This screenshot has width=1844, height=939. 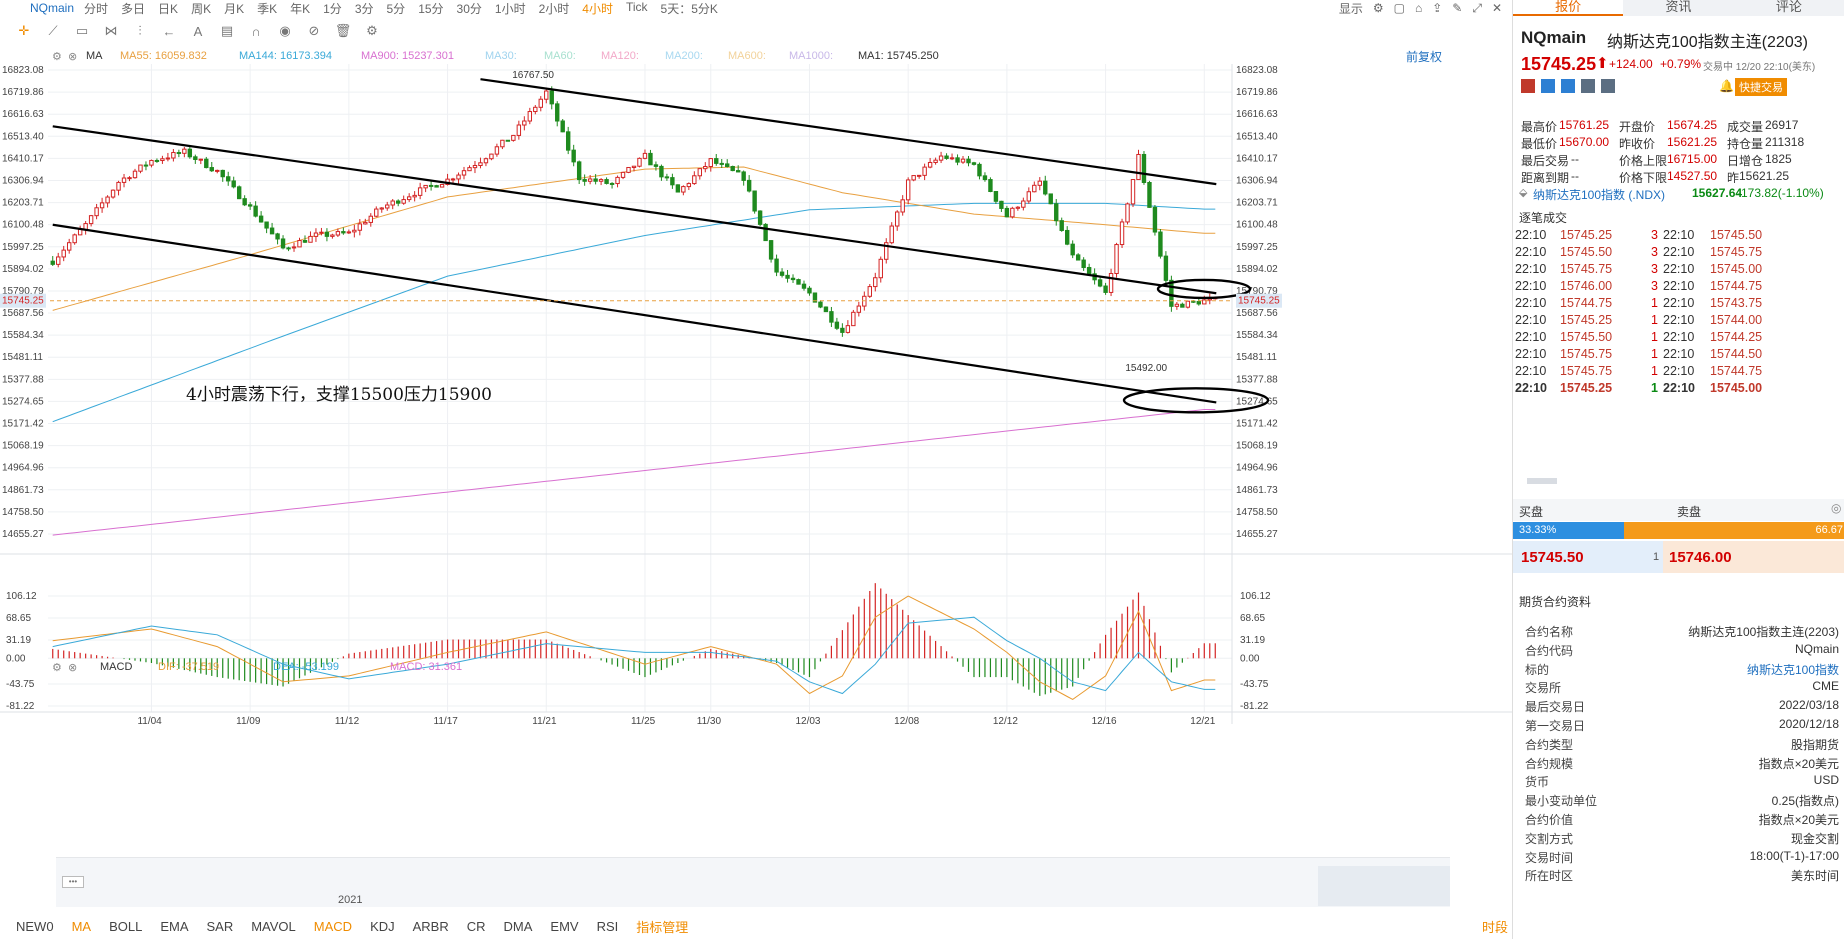 What do you see at coordinates (1477, 8) in the screenshot?
I see `fullscreen-icon: ⤢` at bounding box center [1477, 8].